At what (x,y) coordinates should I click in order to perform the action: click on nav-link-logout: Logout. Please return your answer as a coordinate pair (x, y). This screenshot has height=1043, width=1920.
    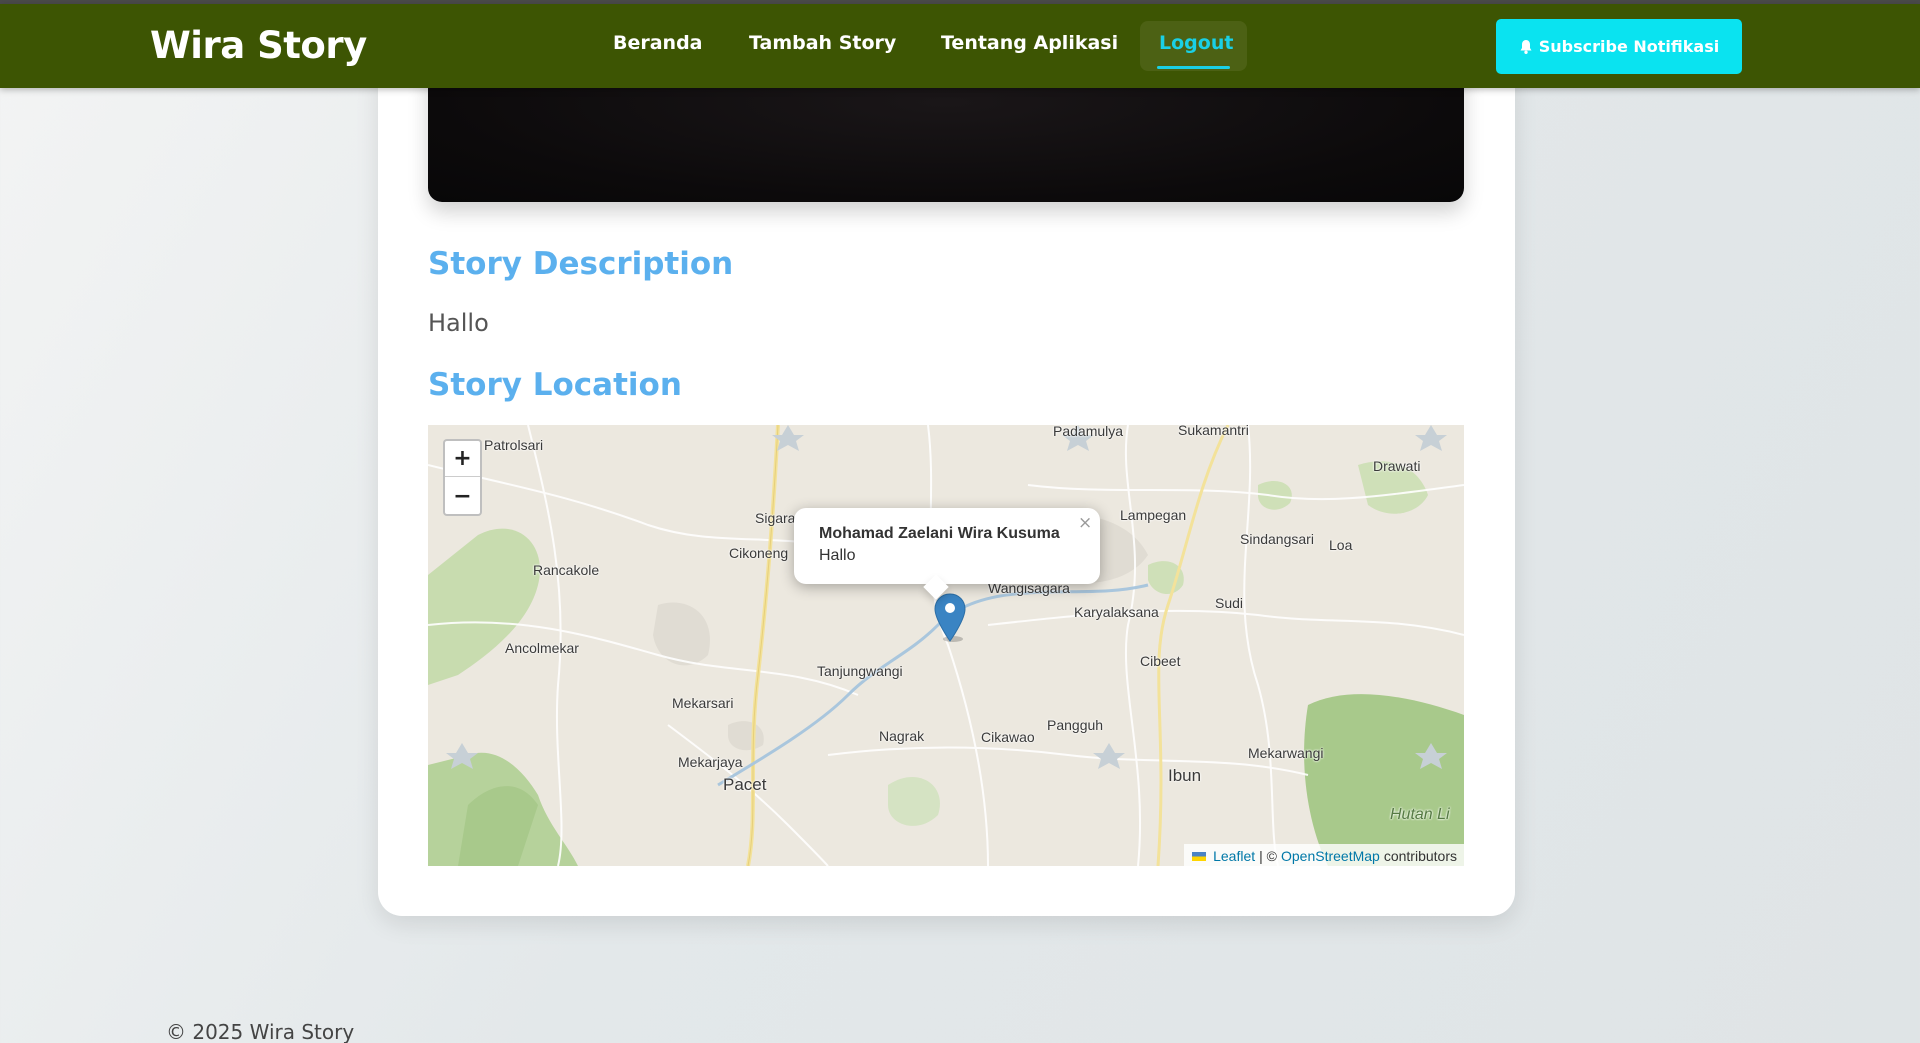
    Looking at the image, I should click on (1193, 46).